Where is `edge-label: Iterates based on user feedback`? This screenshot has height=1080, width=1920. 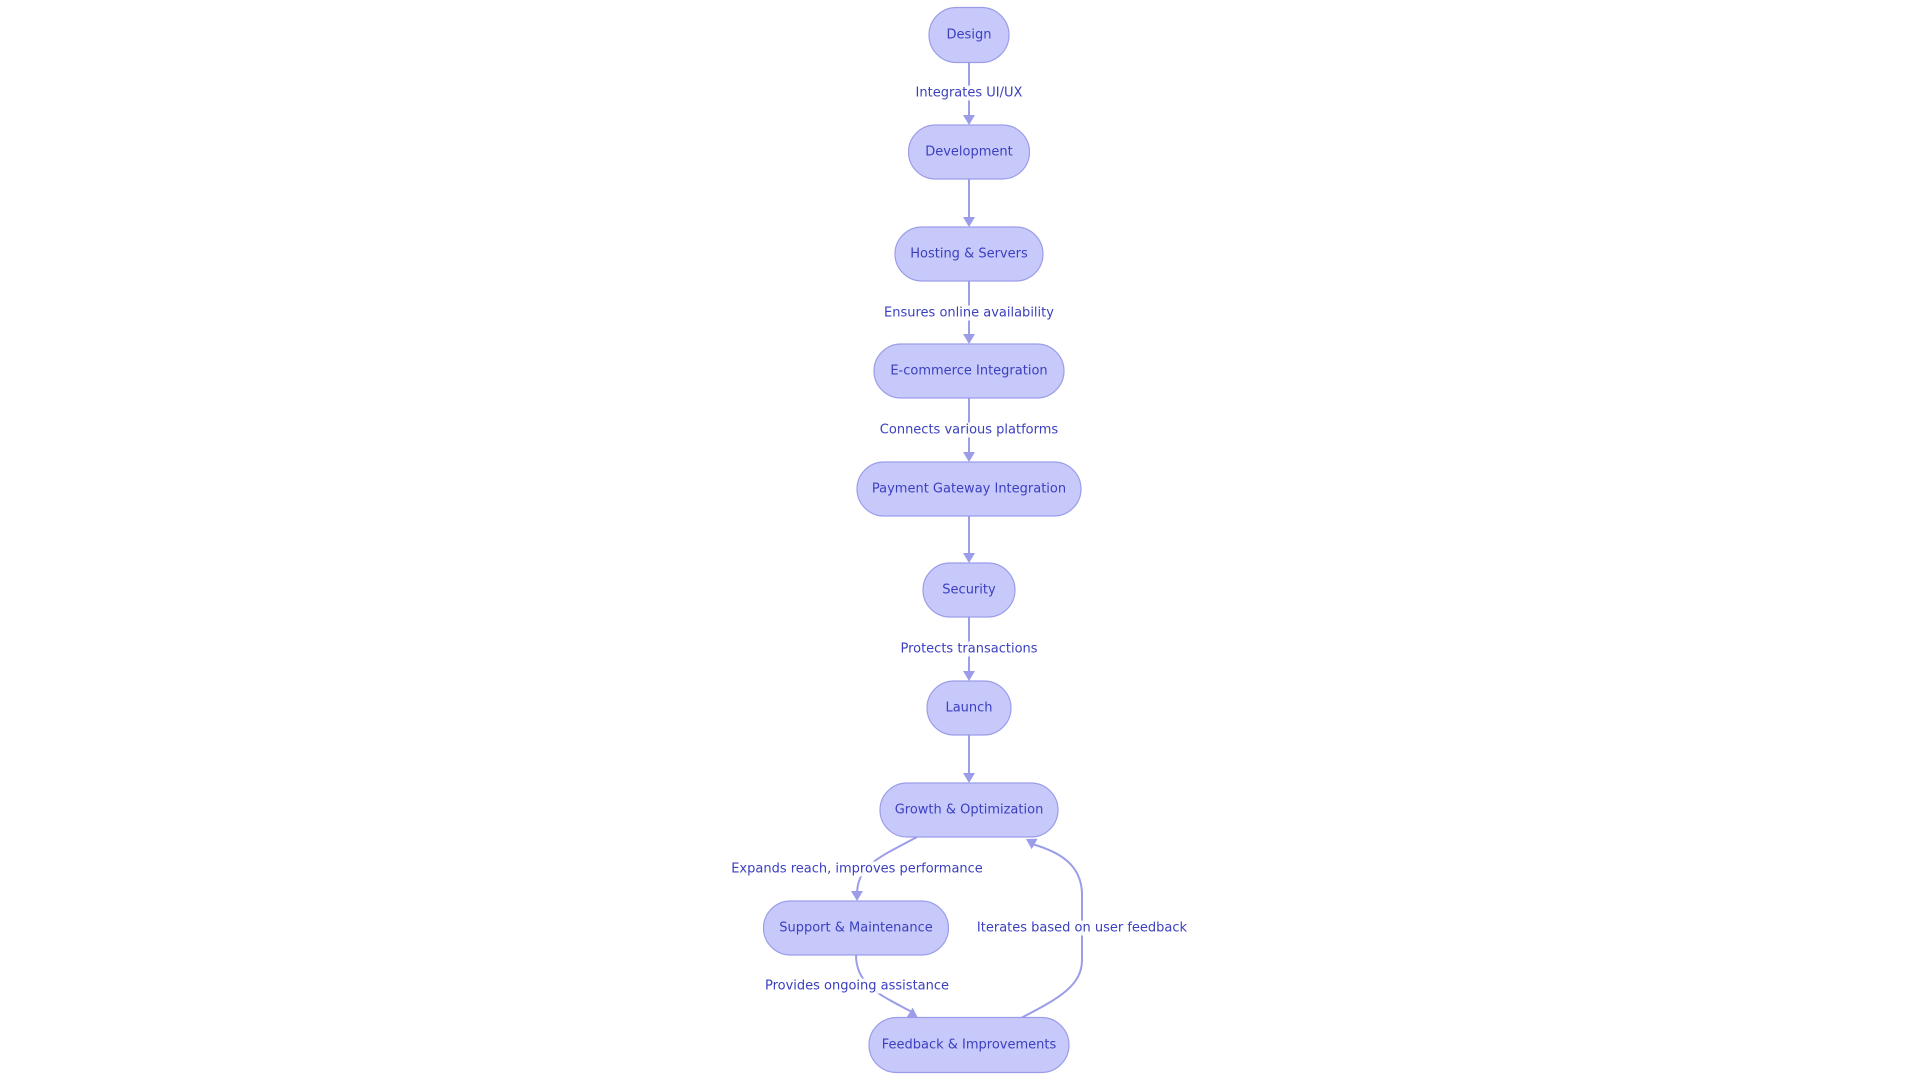
edge-label: Iterates based on user feedback is located at coordinates (1082, 928).